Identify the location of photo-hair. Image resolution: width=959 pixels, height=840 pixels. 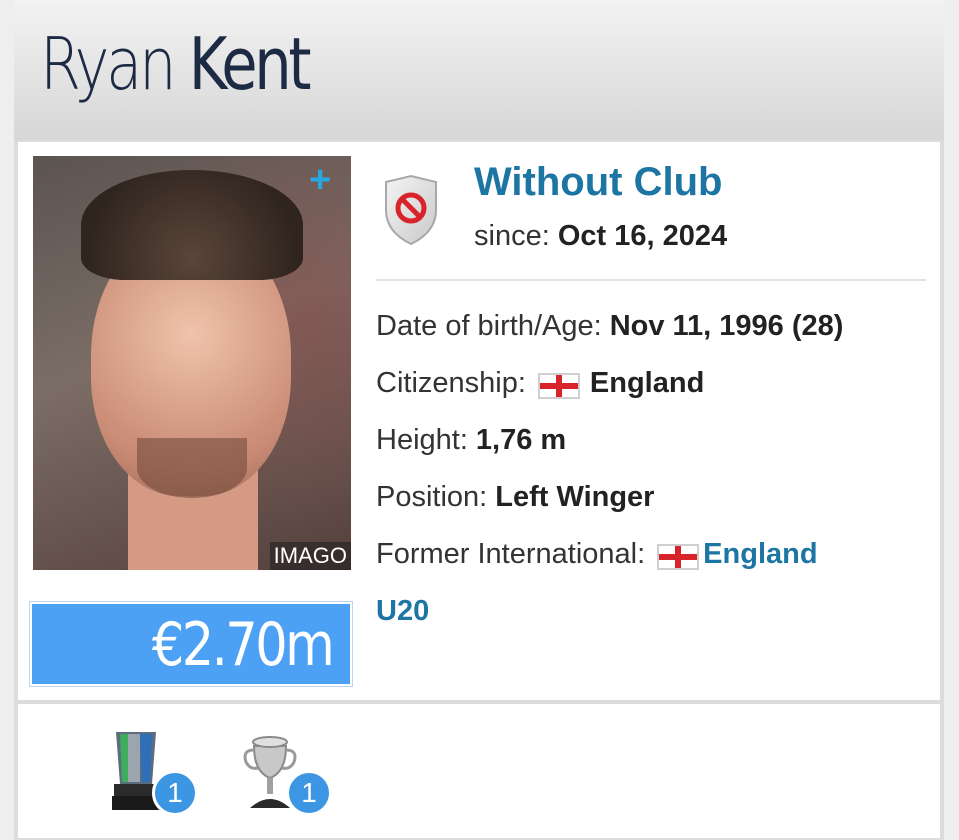
(192, 225).